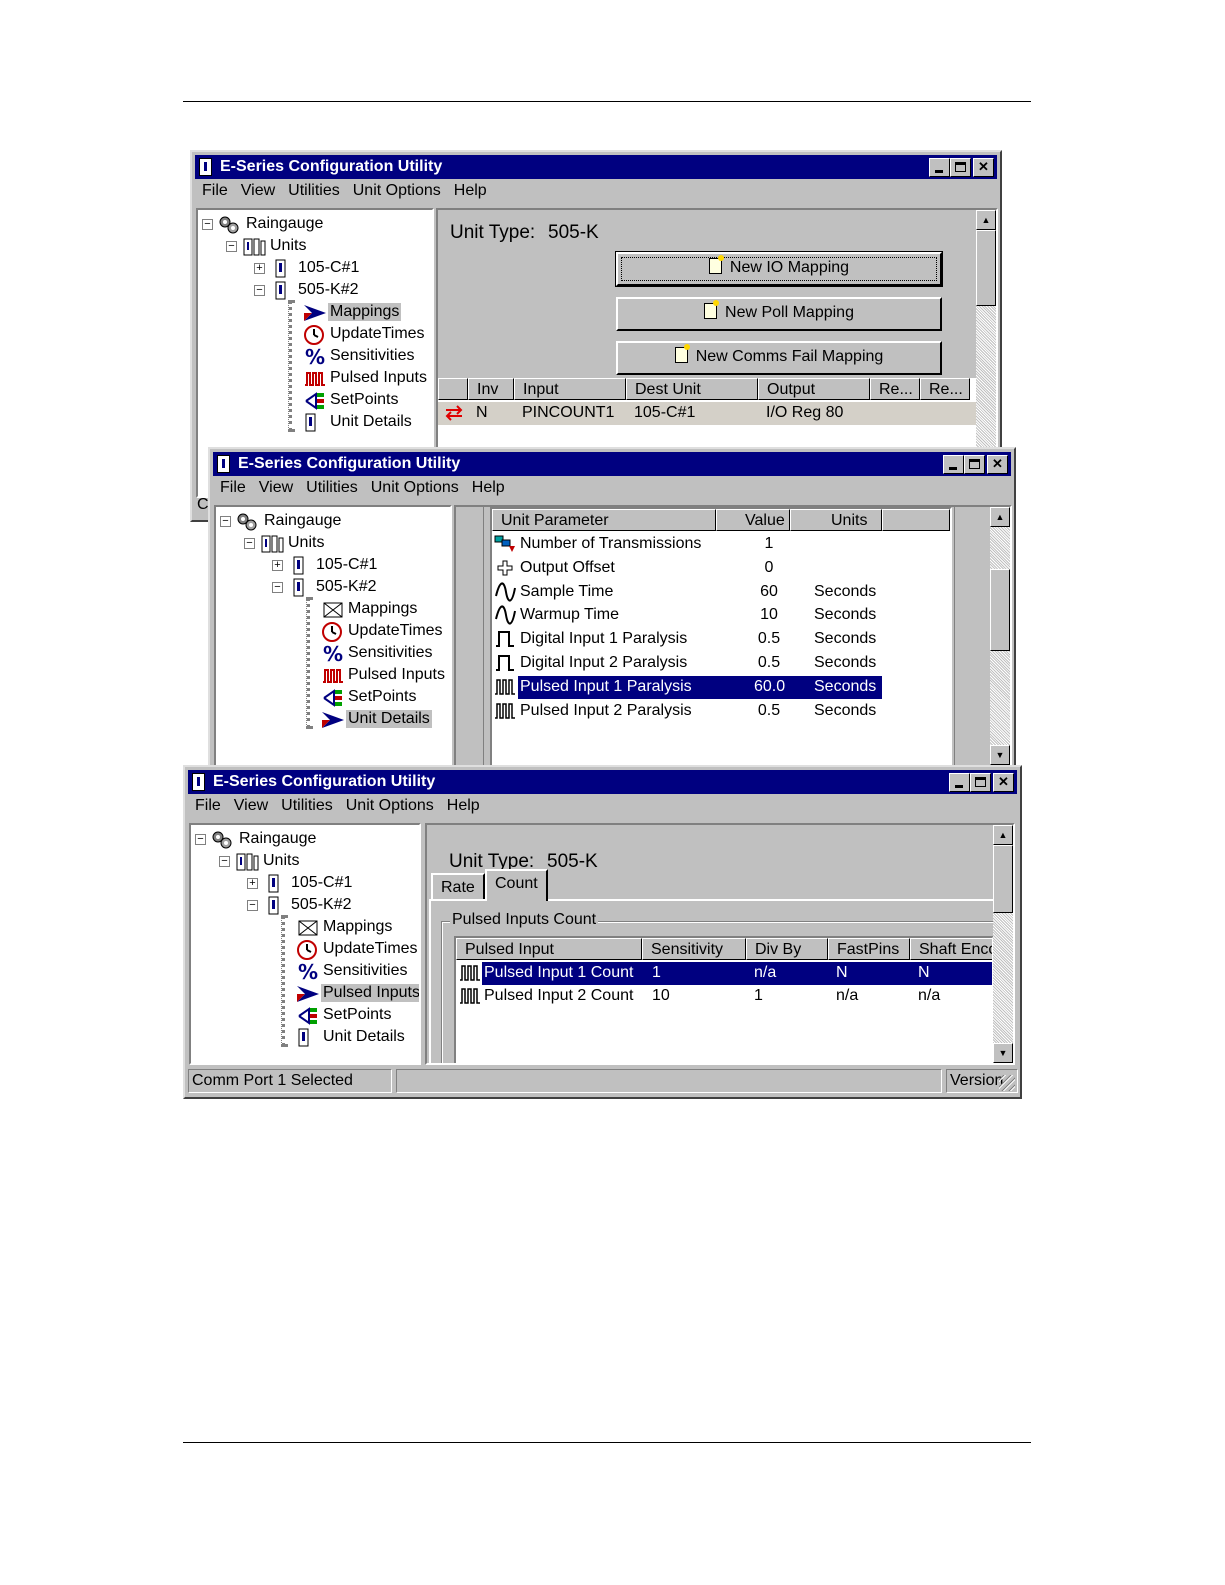 Image resolution: width=1225 pixels, height=1585 pixels. I want to click on table-row: Pulsed Input 2 Count 10 1 n/a n/a, so click(724, 996).